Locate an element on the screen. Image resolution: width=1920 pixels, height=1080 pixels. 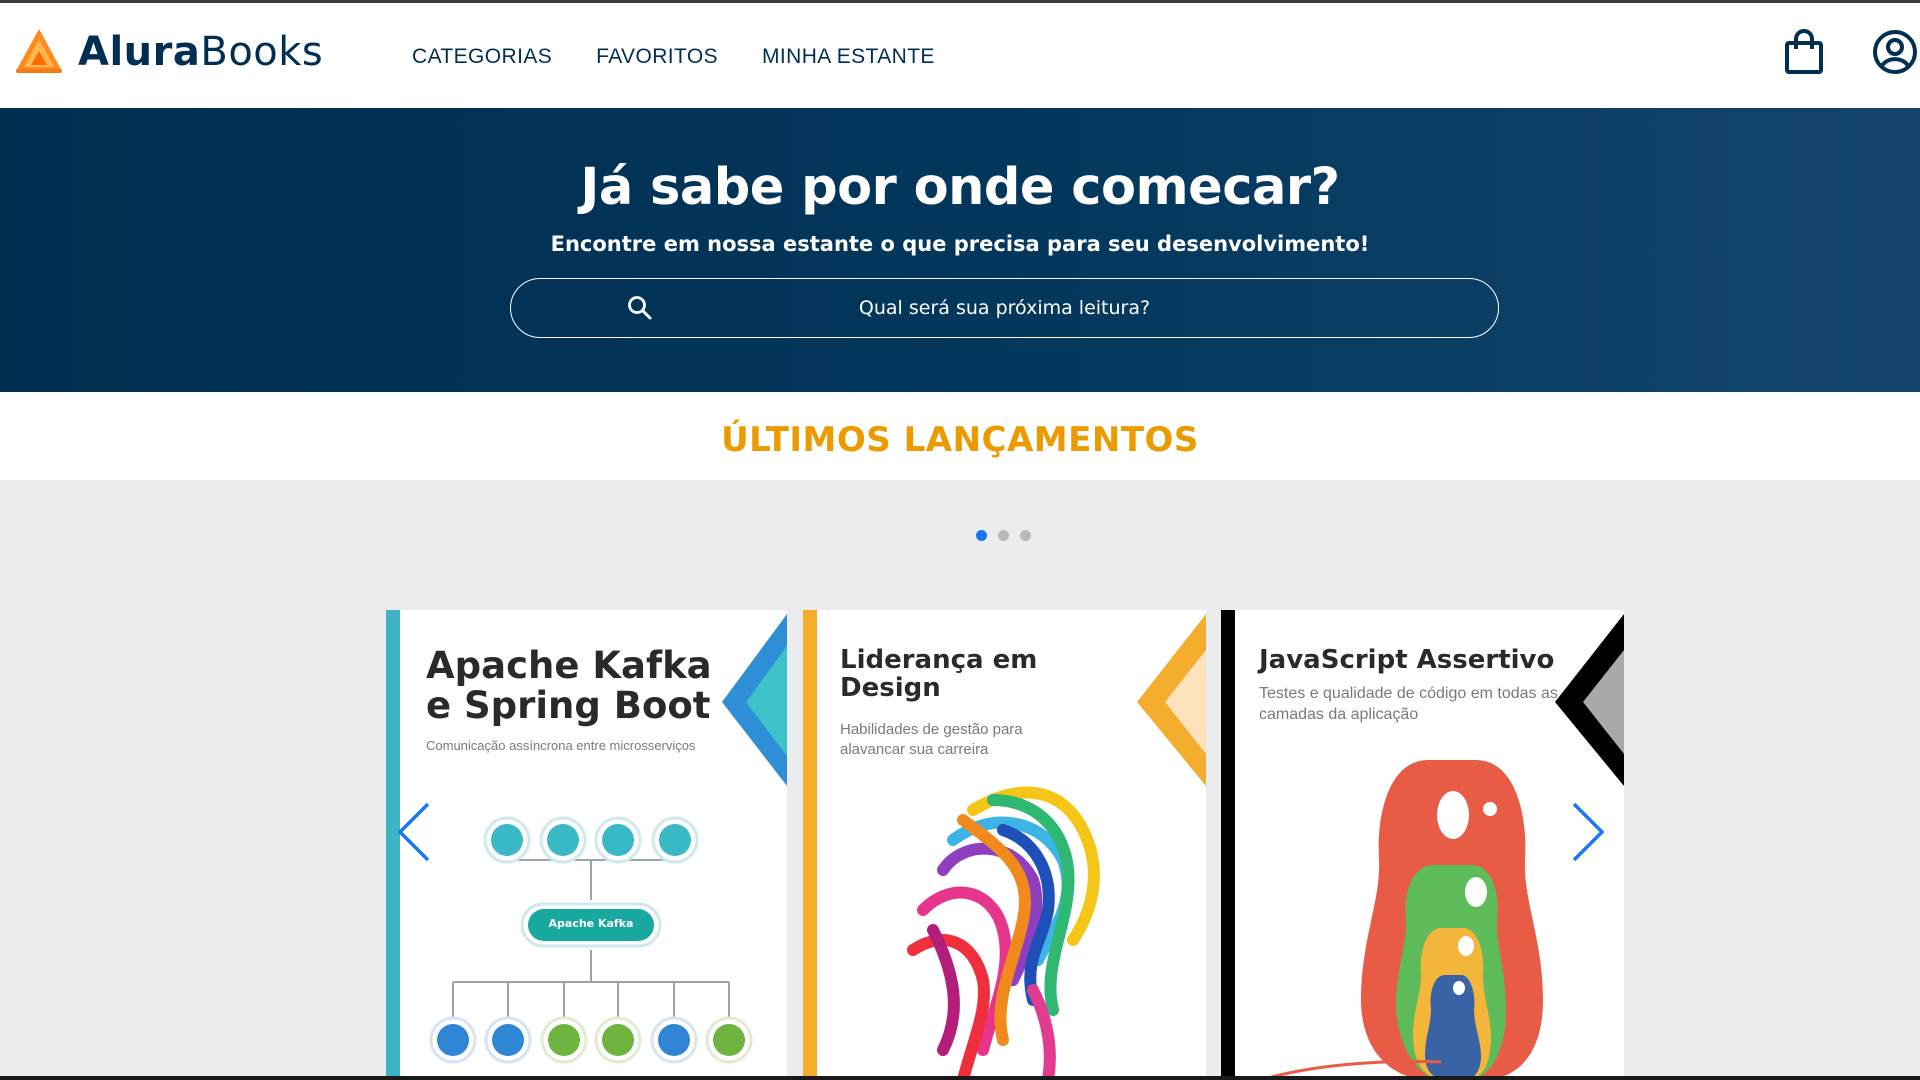
search-input is located at coordinates (1004, 308).